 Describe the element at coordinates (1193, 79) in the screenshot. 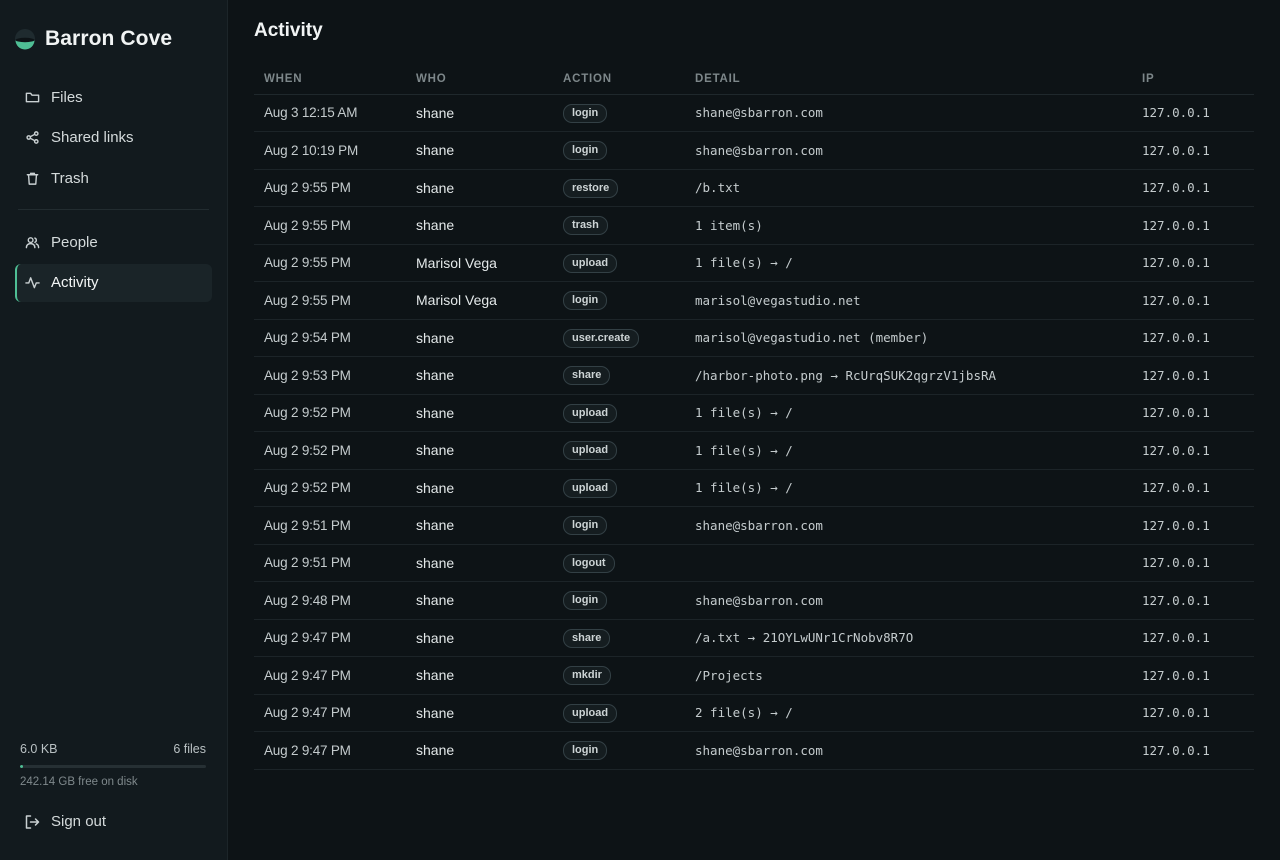

I see `column-header-ip: IP` at that location.